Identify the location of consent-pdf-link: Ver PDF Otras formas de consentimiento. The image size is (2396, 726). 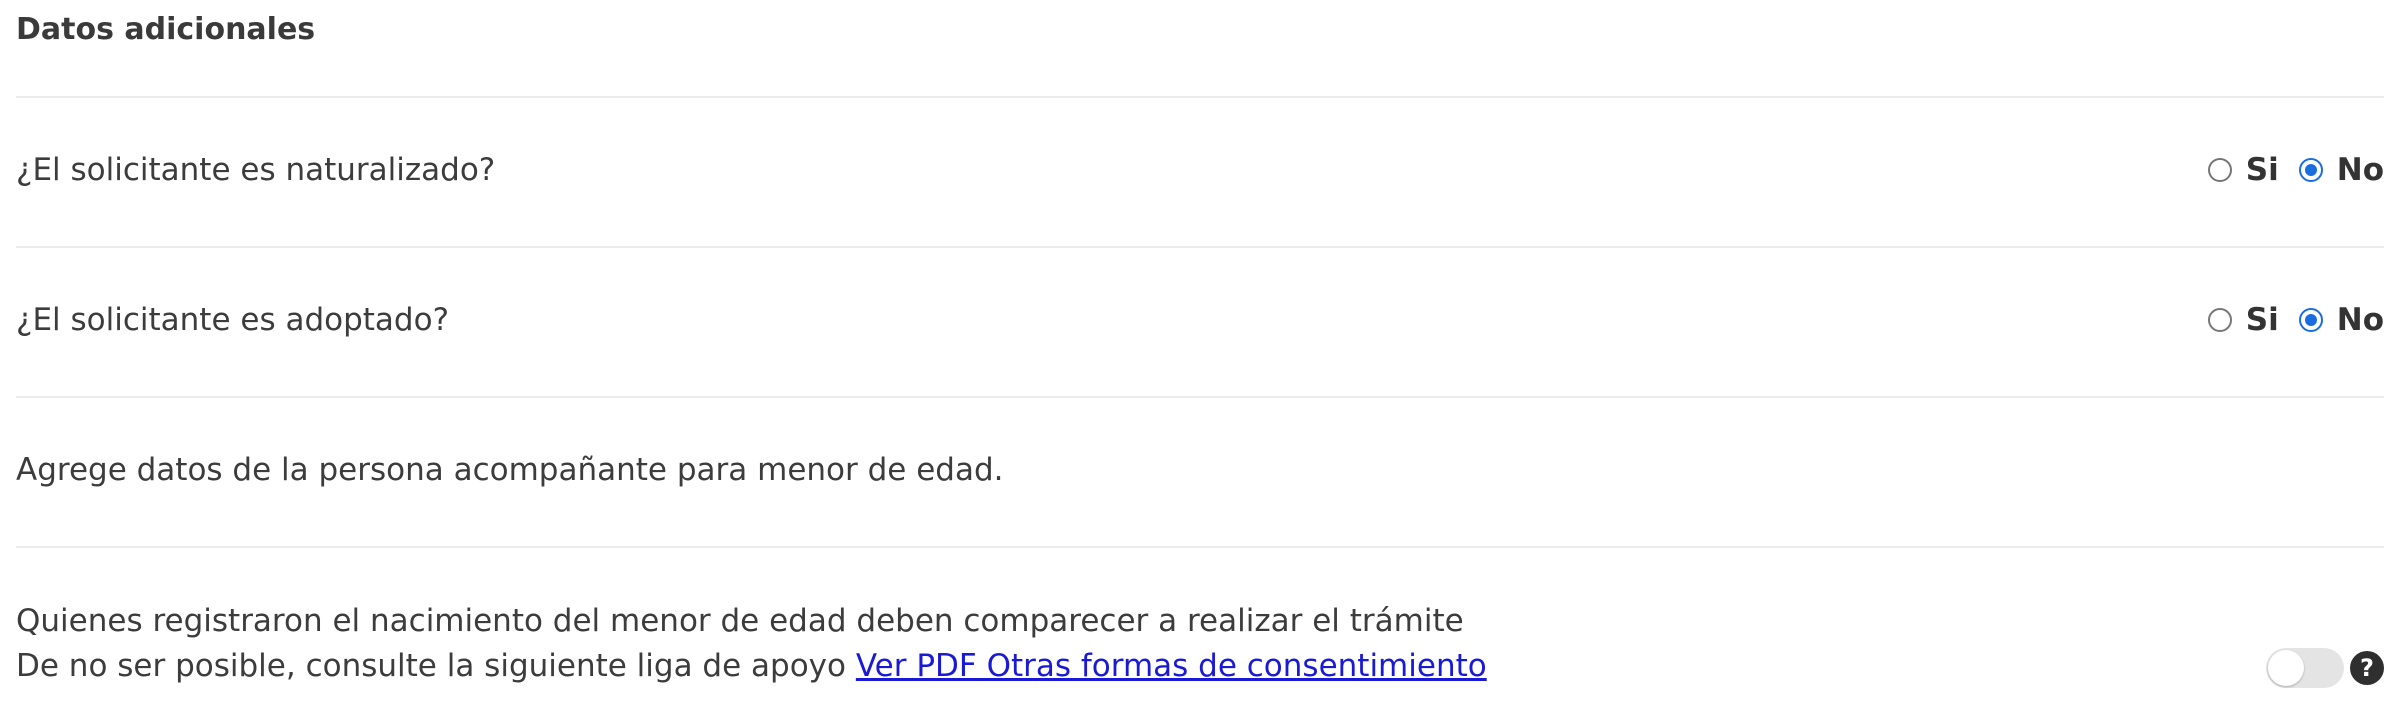
(1171, 666).